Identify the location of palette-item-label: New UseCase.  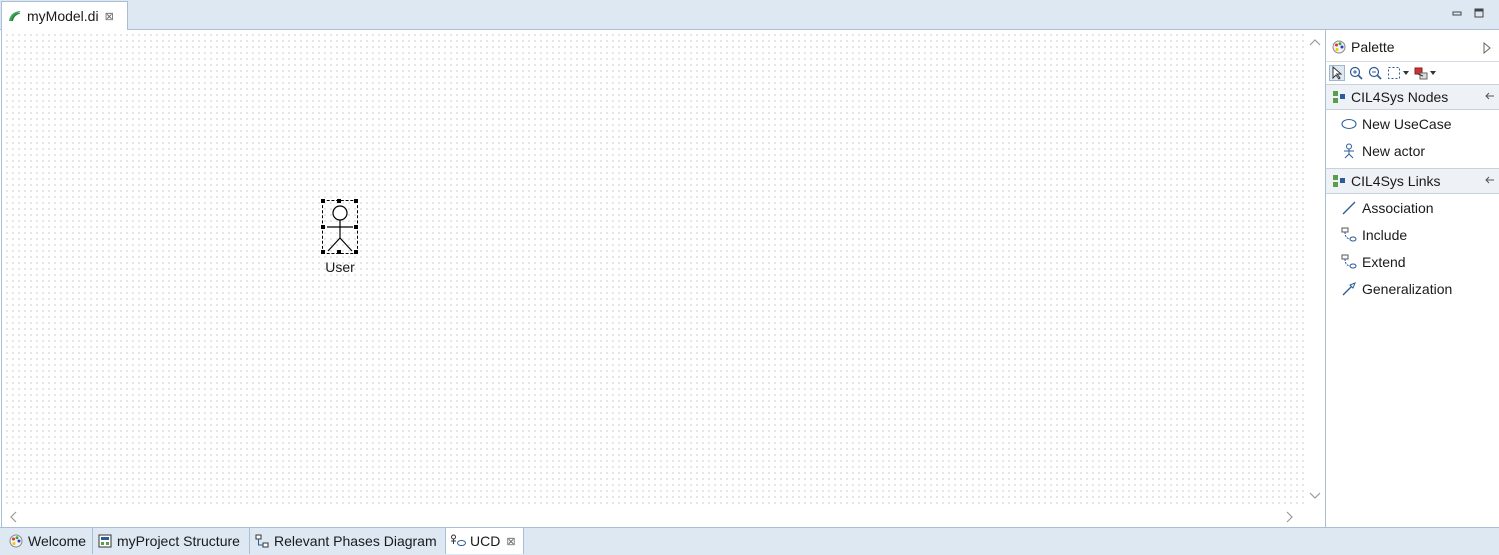
(1407, 124).